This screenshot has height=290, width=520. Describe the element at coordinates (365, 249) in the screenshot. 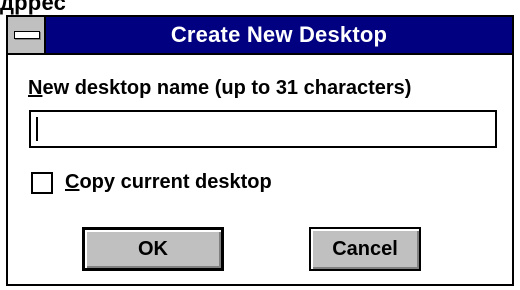

I see `cancel-button: Cancel` at that location.